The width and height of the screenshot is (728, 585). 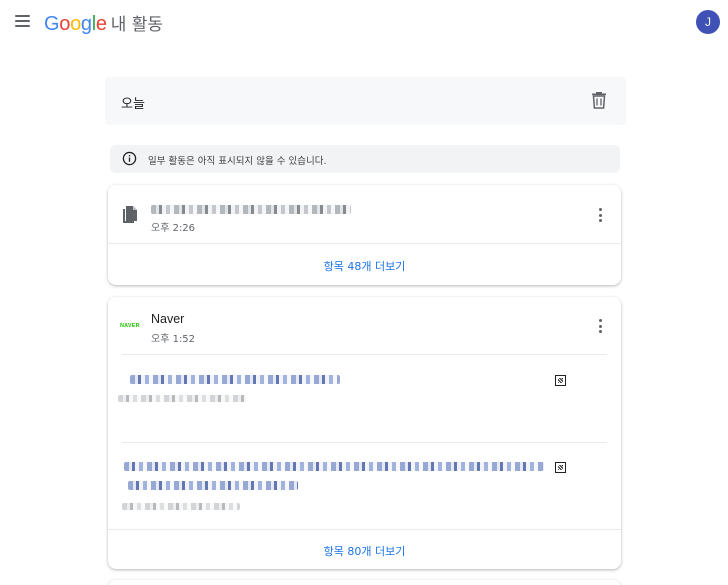 I want to click on activity-time: 오후 2:26, so click(x=173, y=228).